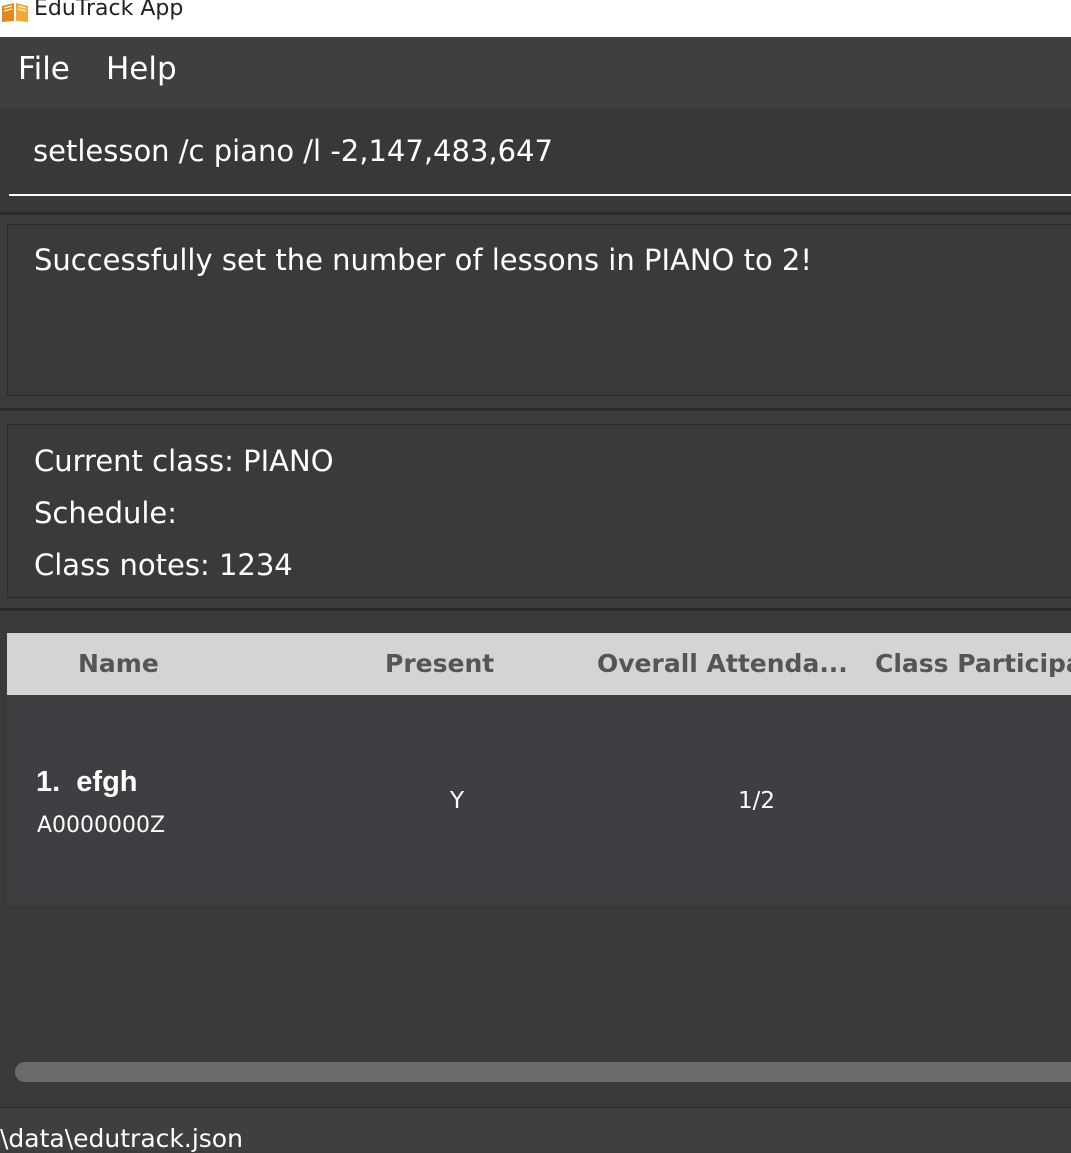 The image size is (1071, 1153). What do you see at coordinates (118, 663) in the screenshot?
I see `column-header-name: Name` at bounding box center [118, 663].